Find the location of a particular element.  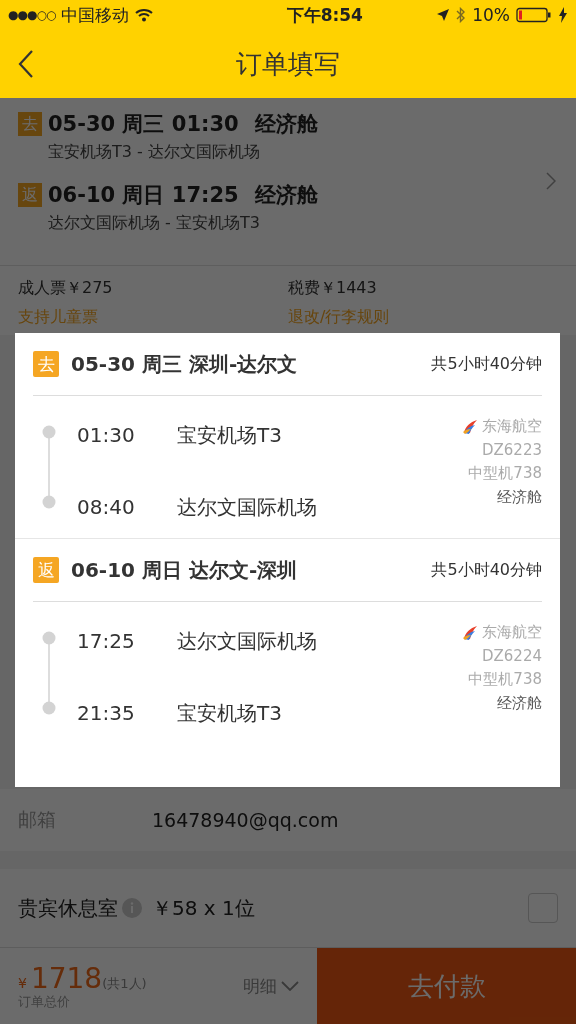

total-amount: 1718 is located at coordinates (66, 978).